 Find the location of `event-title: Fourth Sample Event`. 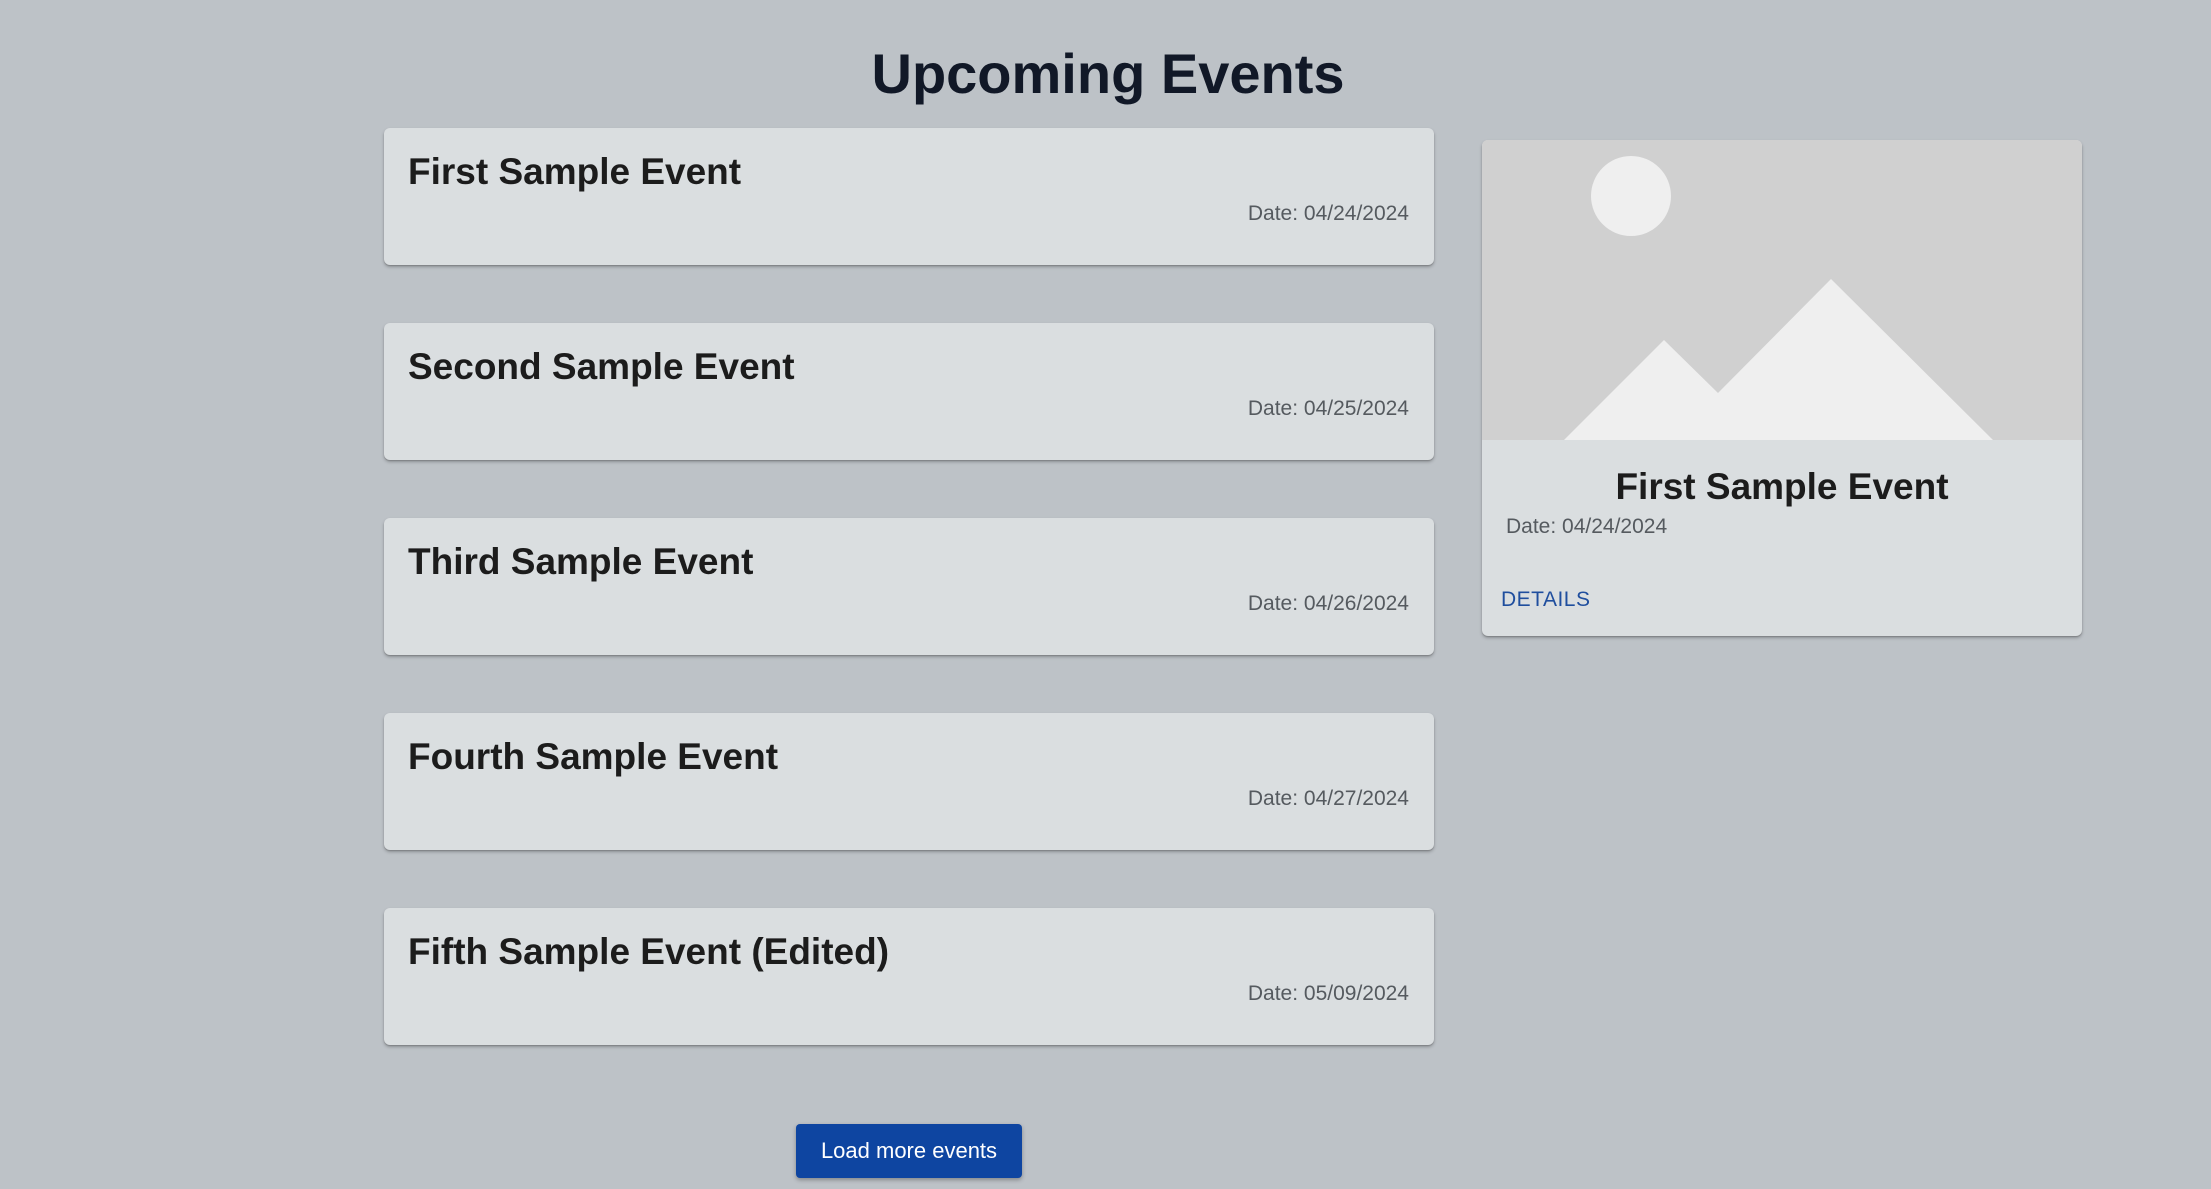

event-title: Fourth Sample Event is located at coordinates (593, 756).